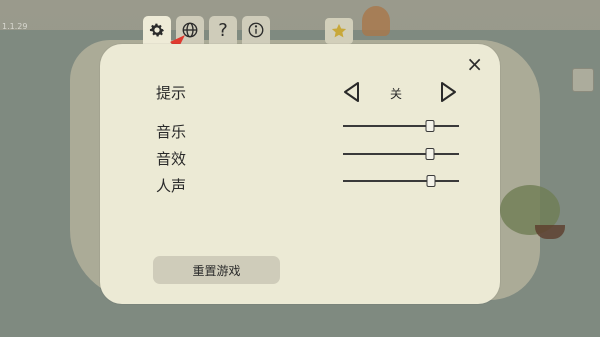 The height and width of the screenshot is (337, 600). Describe the element at coordinates (474, 64) in the screenshot. I see `close-button: ×` at that location.